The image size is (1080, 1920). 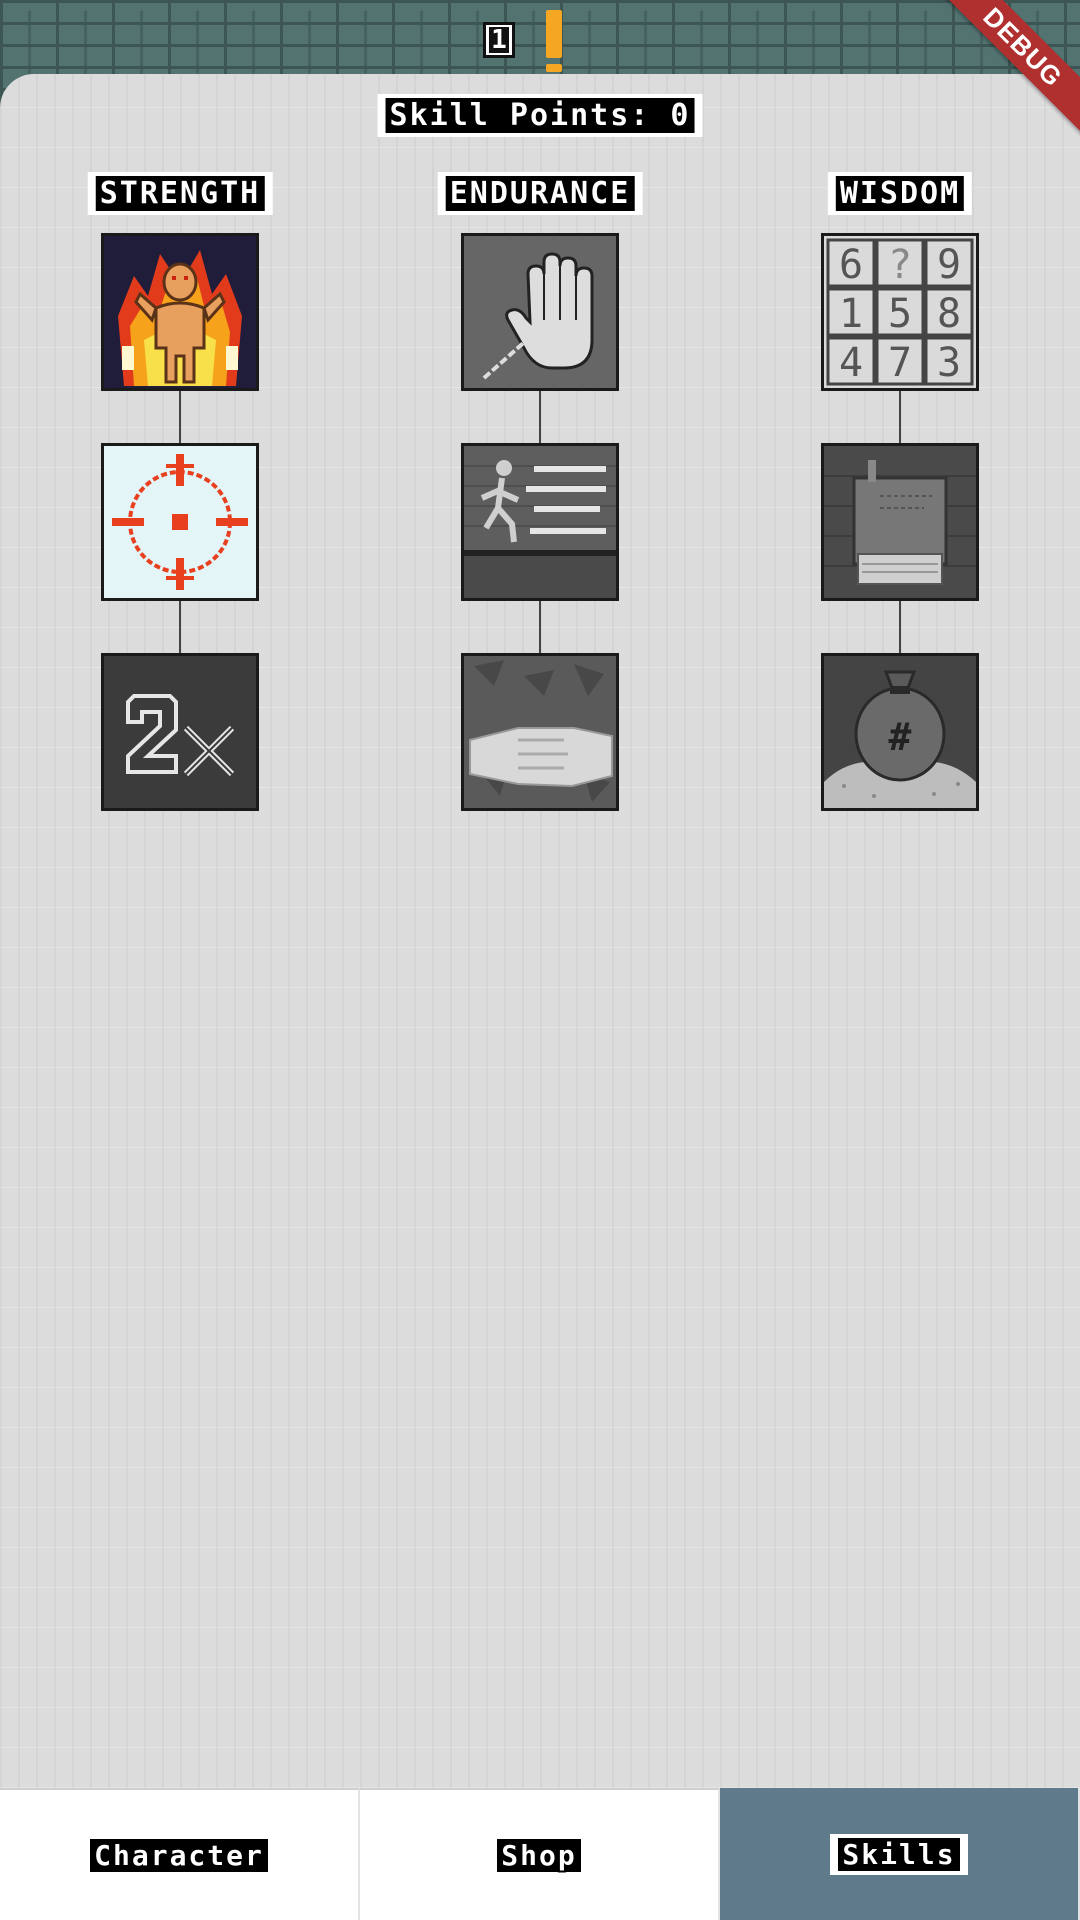 I want to click on number-puzzle-icon: 6? 9 158 473, so click(x=900, y=312).